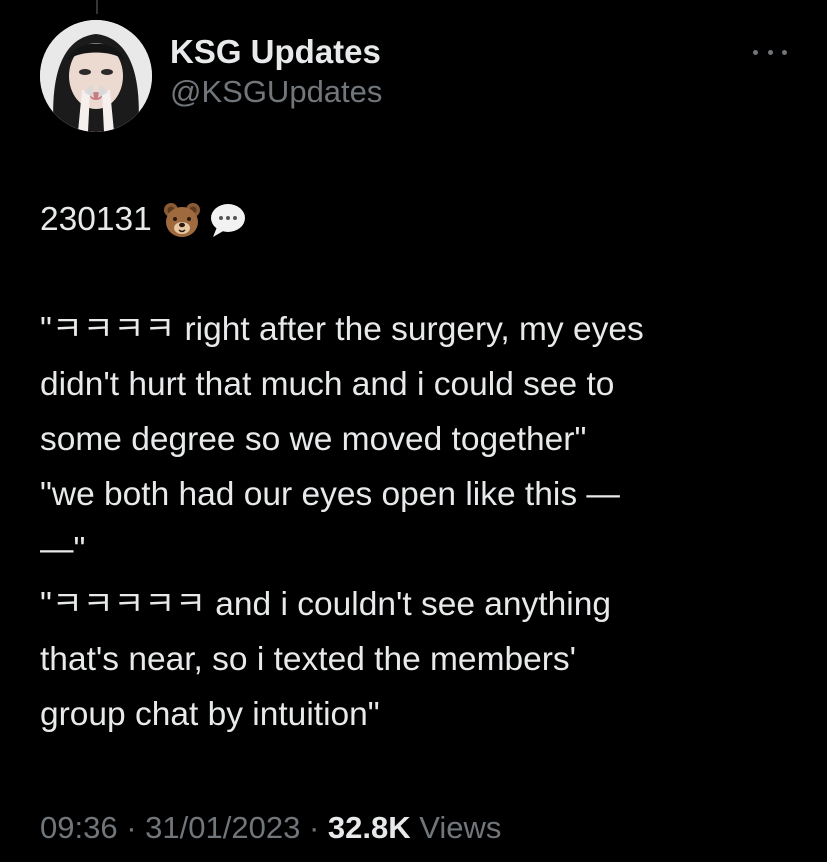  I want to click on tweet-text-line: "we both had our eyes open like this —, so click(330, 494).